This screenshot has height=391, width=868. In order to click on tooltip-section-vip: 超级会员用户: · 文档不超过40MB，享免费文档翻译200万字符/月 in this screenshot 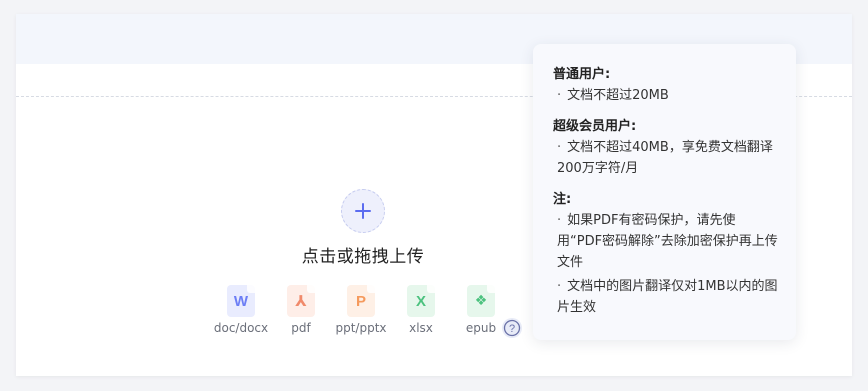, I will do `click(665, 147)`.